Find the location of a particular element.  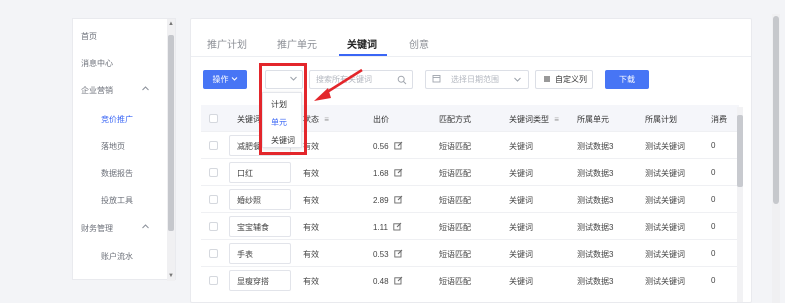

page-scrollbar is located at coordinates (776, 158).